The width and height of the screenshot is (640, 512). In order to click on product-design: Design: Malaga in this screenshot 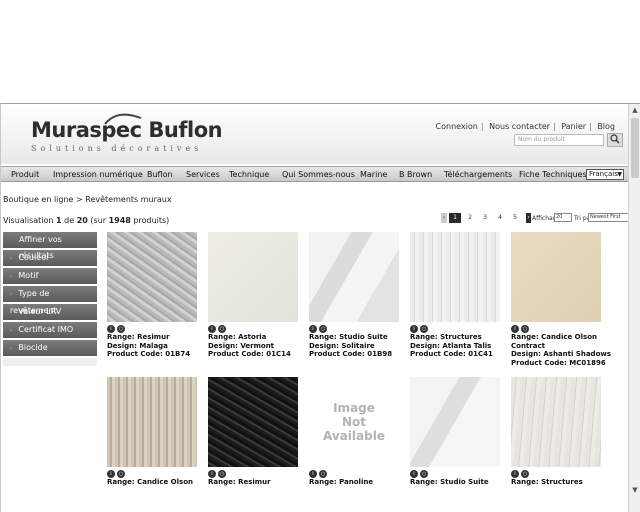, I will do `click(137, 345)`.